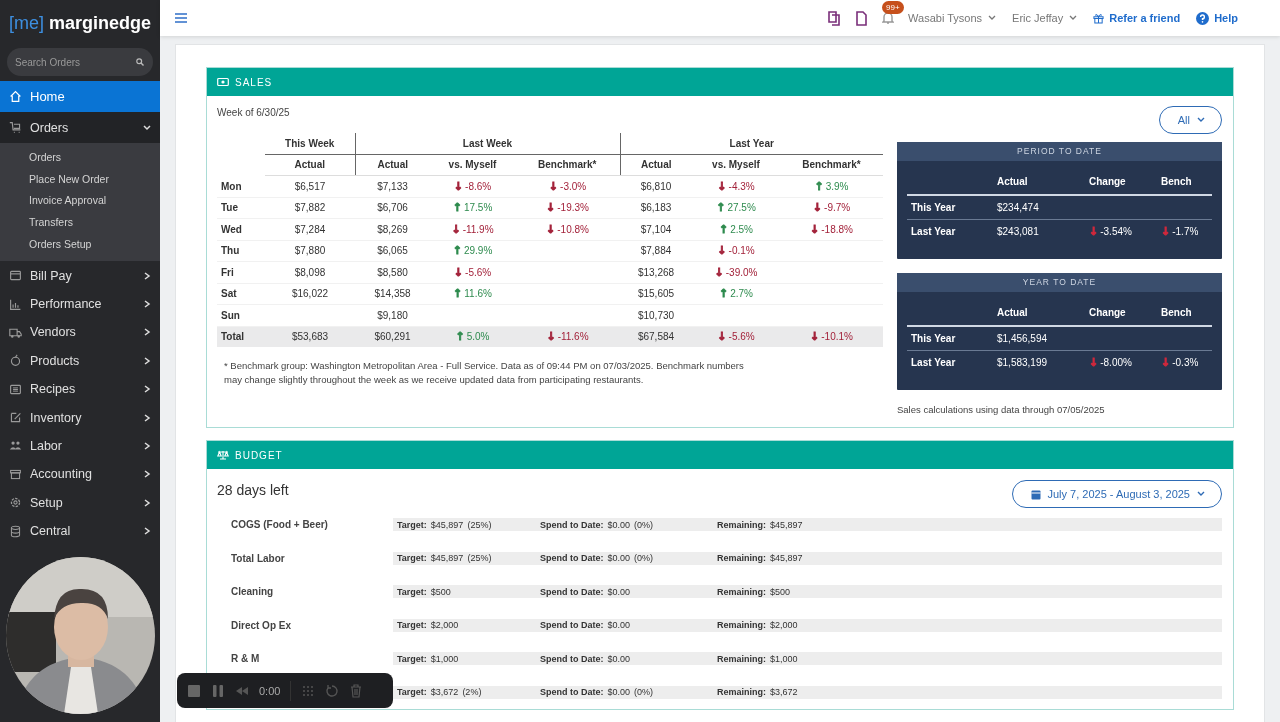 The image size is (1280, 722). I want to click on user-dropdown: Eric Jeffay, so click(1045, 18).